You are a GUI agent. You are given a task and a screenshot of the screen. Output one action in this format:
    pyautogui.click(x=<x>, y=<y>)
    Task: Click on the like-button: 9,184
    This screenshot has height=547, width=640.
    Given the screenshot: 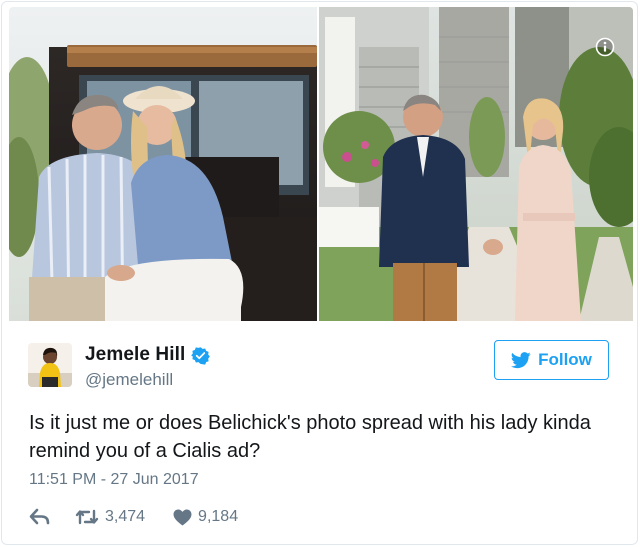 What is the action you would take?
    pyautogui.click(x=205, y=517)
    